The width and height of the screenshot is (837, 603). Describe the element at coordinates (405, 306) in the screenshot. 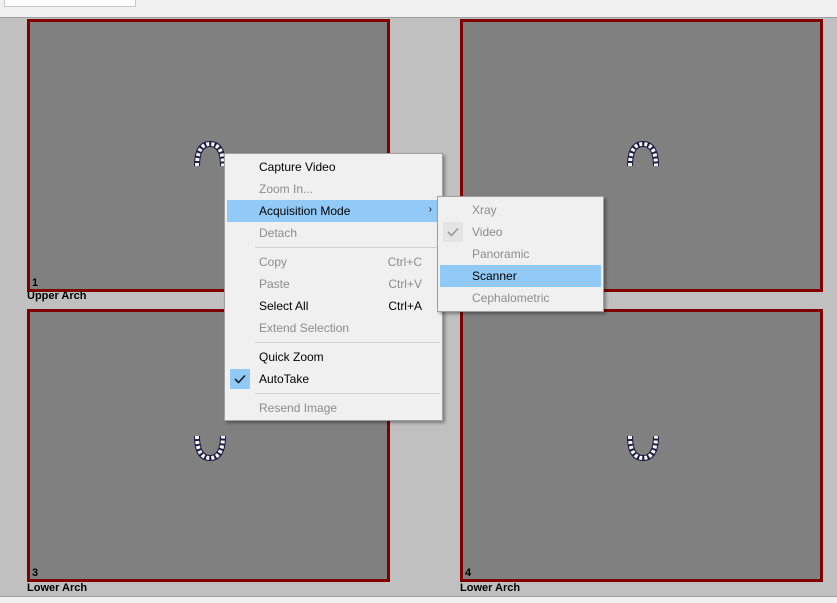

I see `menu-item-shortcut: Ctrl+A` at that location.